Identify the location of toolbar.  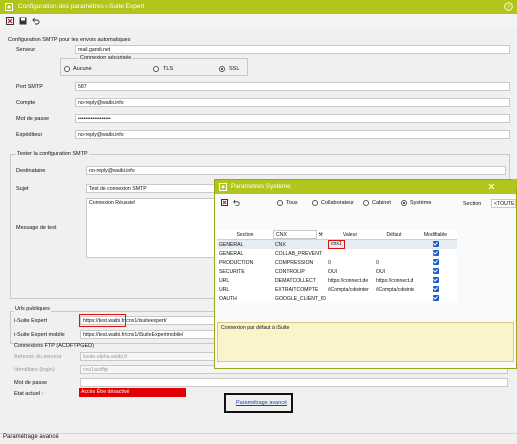
(258, 21).